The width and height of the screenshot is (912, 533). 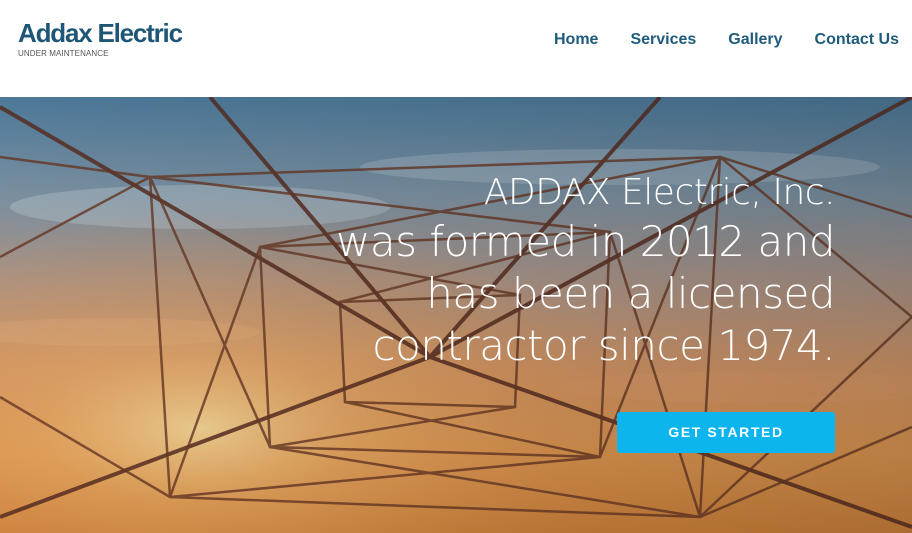 What do you see at coordinates (755, 40) in the screenshot?
I see `nav-item-gallery: Gallery` at bounding box center [755, 40].